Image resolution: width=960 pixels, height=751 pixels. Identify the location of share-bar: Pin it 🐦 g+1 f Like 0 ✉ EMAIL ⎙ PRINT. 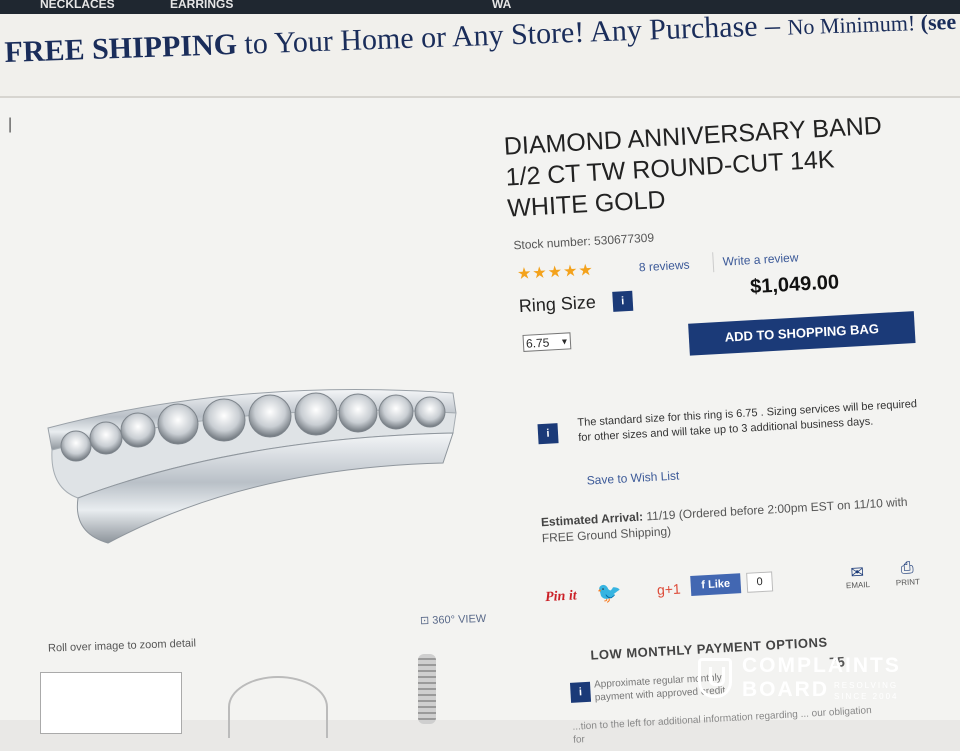
(745, 589).